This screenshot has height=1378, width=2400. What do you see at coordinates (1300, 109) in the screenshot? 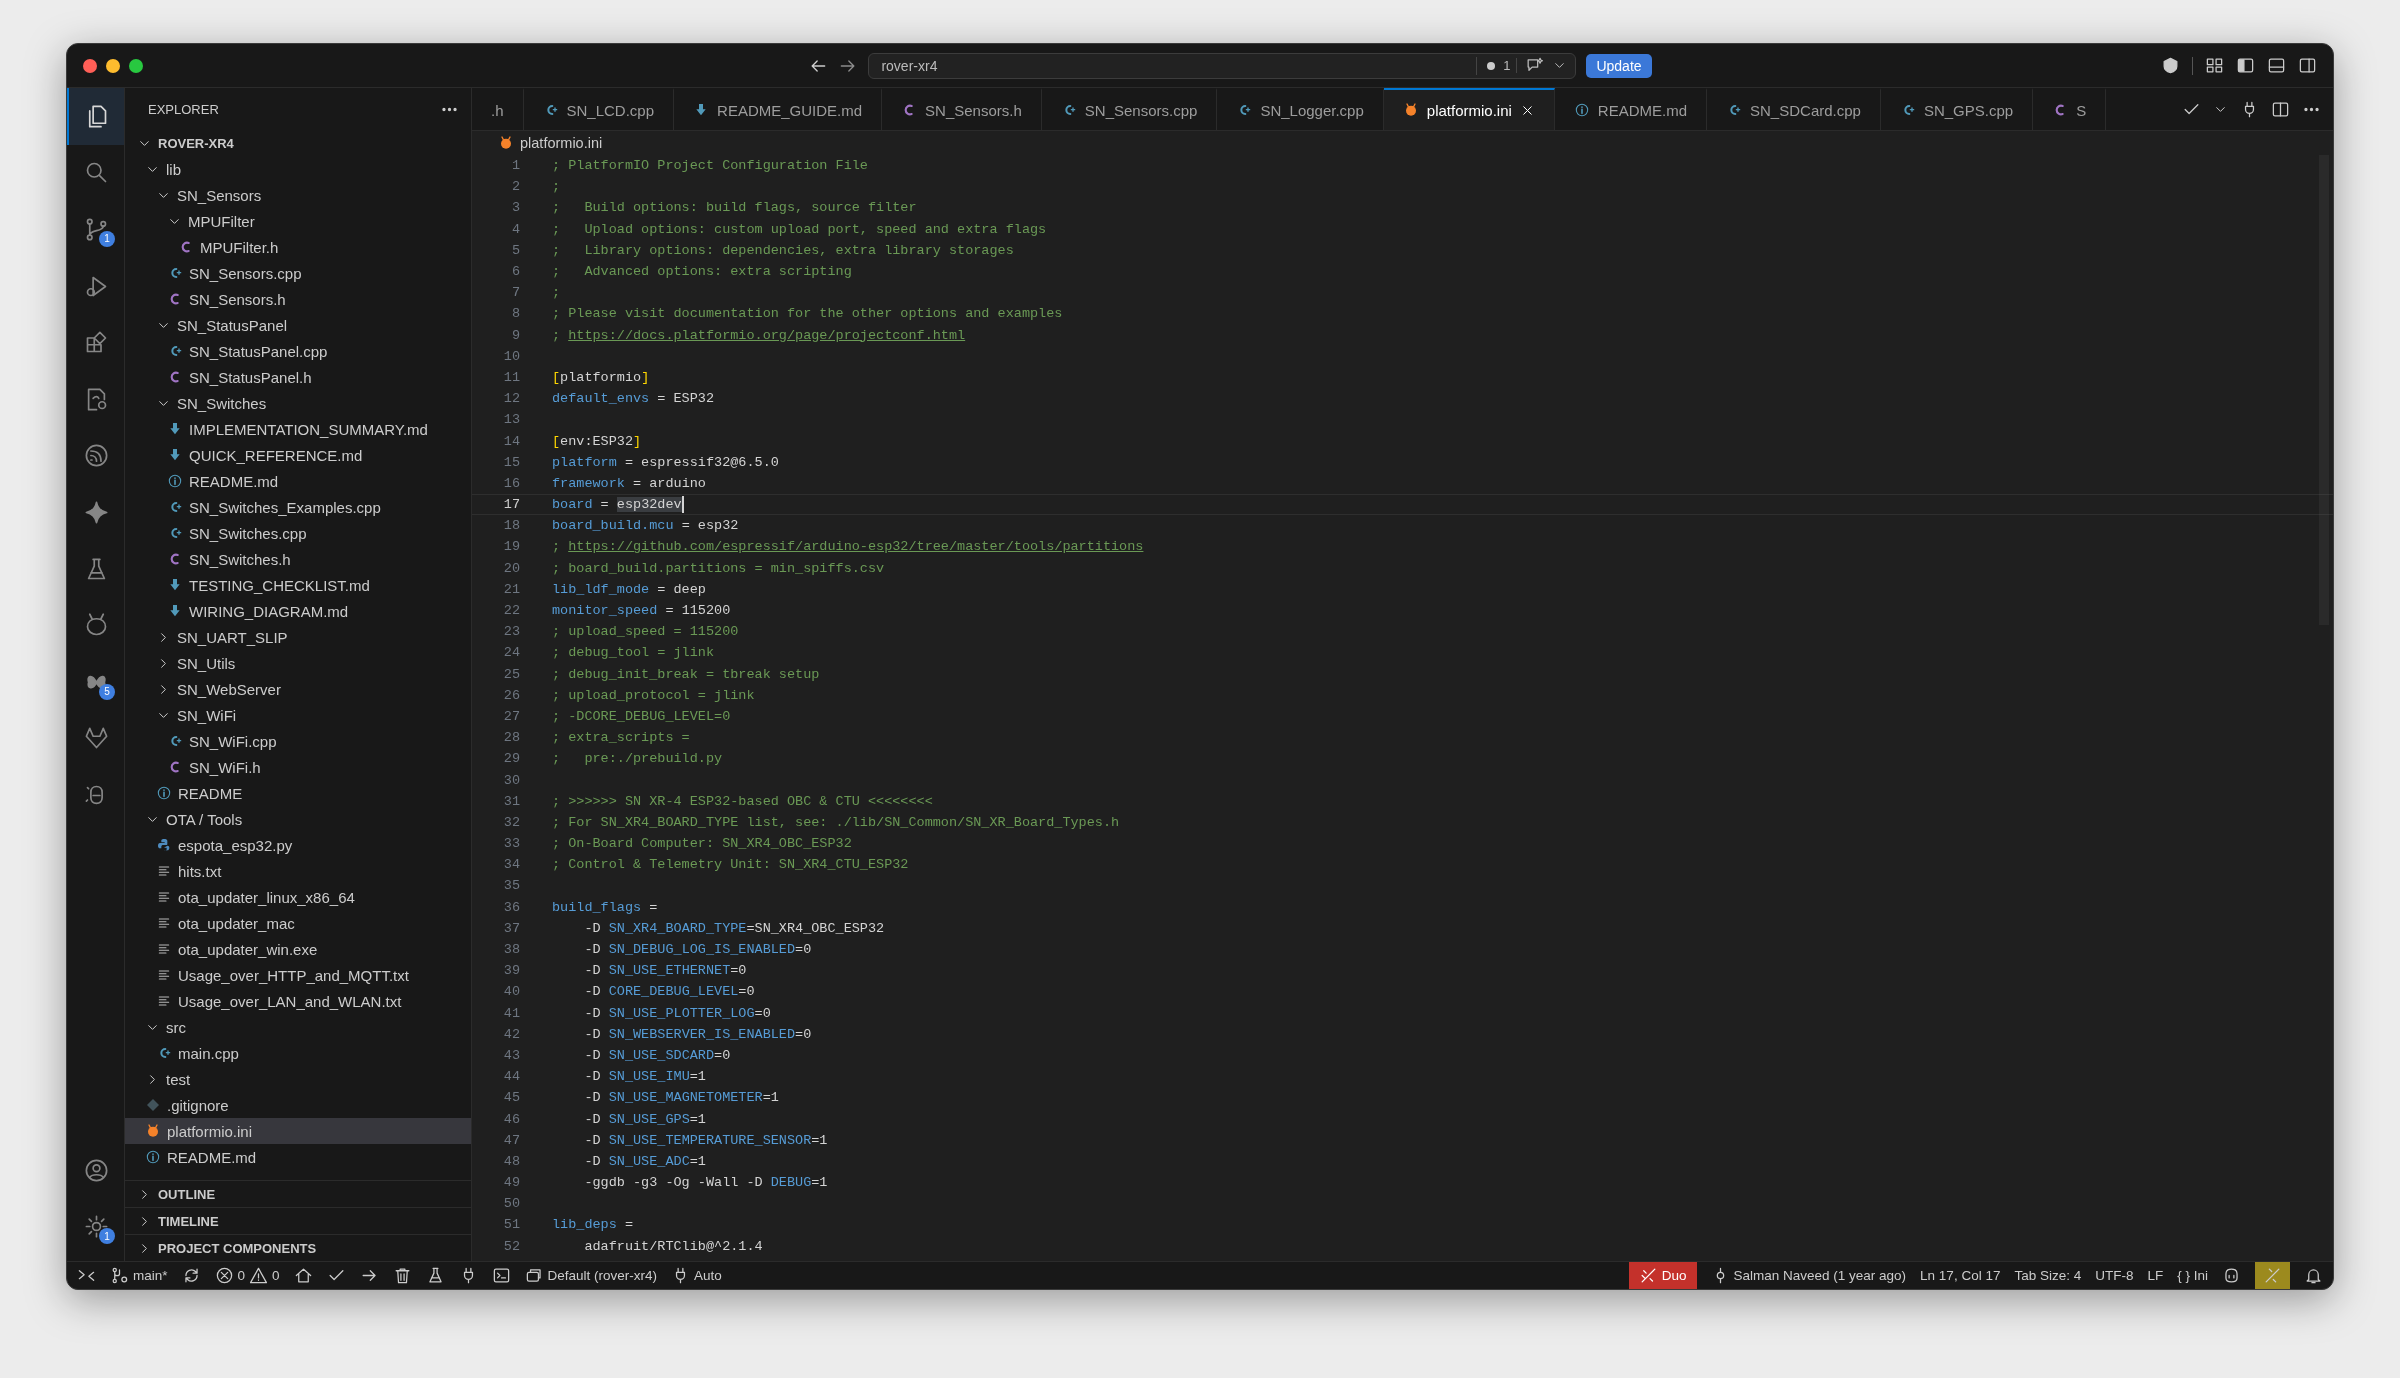
I see `editor-tab: SN_Logger.cpp` at bounding box center [1300, 109].